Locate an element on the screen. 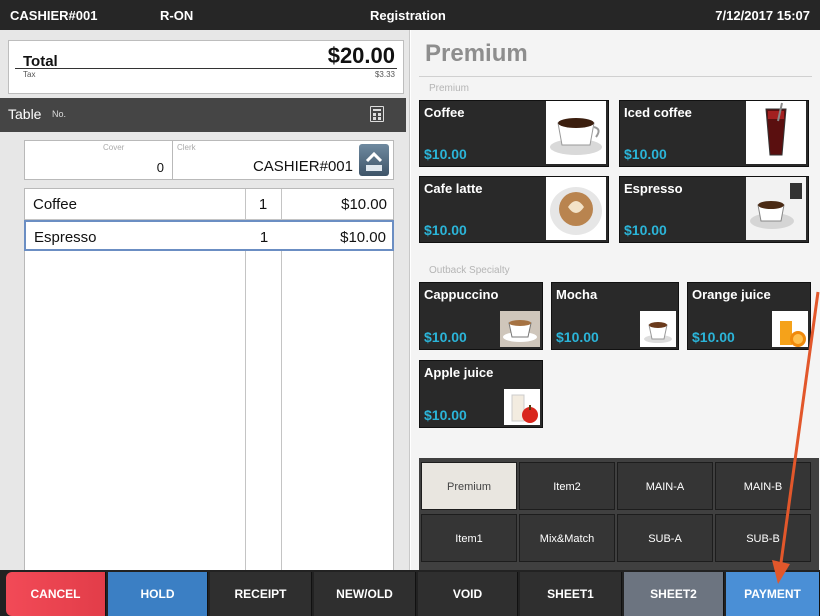 The image size is (820, 616). total-divider is located at coordinates (206, 68).